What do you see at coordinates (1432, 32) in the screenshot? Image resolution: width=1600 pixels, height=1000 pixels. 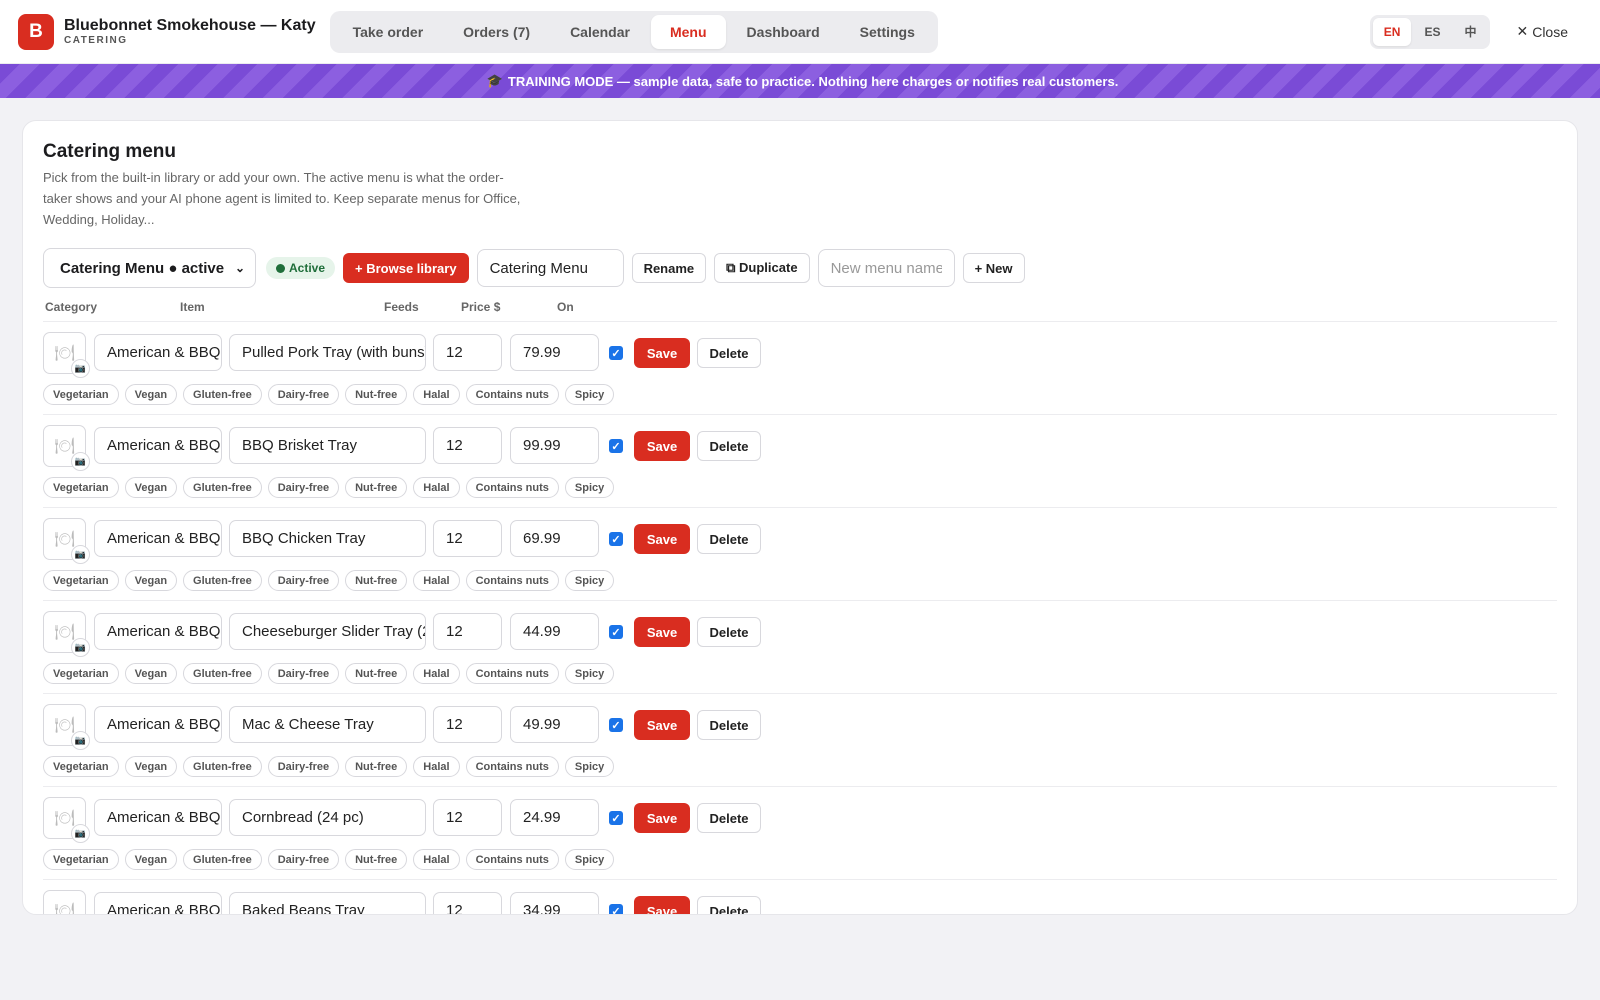 I see `lang-es-button: ES` at bounding box center [1432, 32].